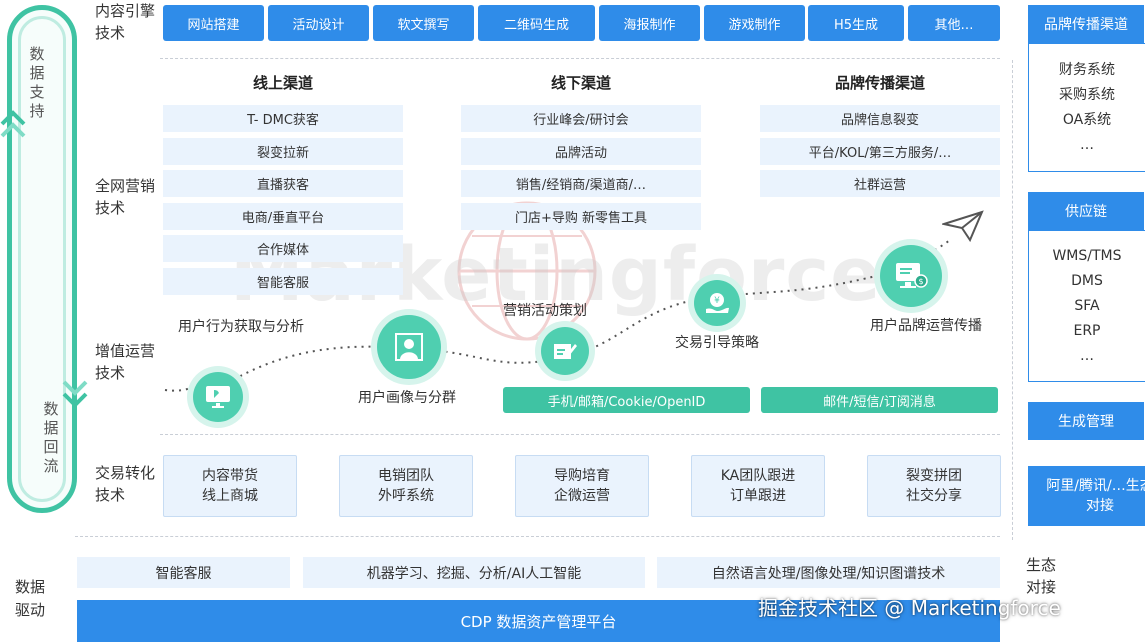  What do you see at coordinates (1086, 496) in the screenshot?
I see `right-ecosystem: 阿里/腾讯/…生态对接` at bounding box center [1086, 496].